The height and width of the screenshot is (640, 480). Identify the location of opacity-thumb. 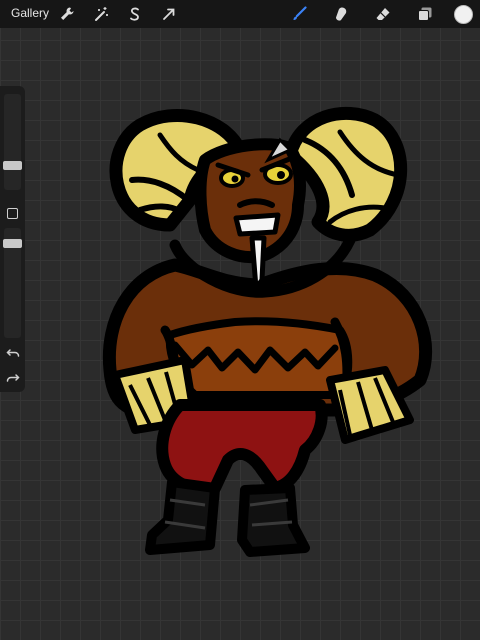
(12, 243).